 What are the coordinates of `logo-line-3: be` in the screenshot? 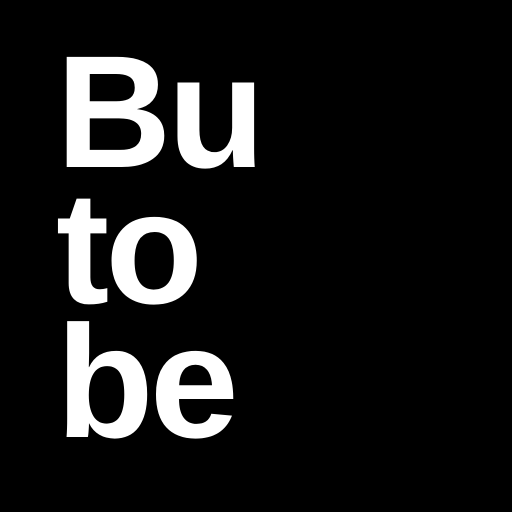 It's located at (147, 381).